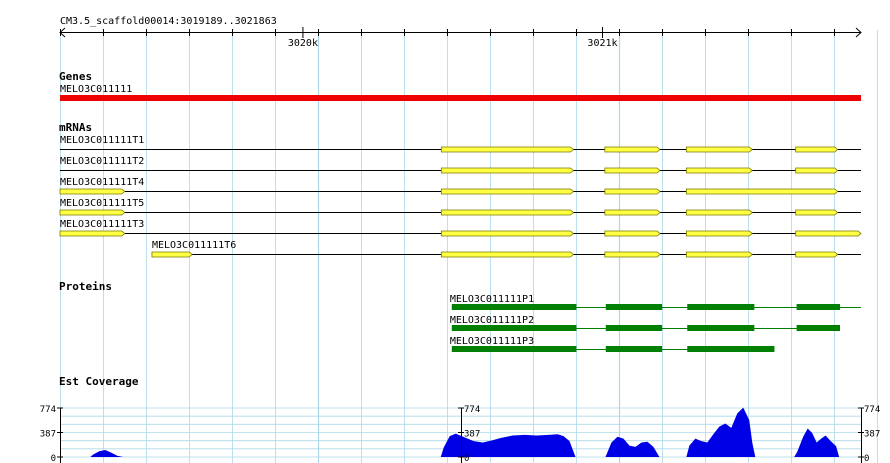 The height and width of the screenshot is (463, 890). What do you see at coordinates (99, 381) in the screenshot?
I see `est-coverage-track-title: Est Coverage` at bounding box center [99, 381].